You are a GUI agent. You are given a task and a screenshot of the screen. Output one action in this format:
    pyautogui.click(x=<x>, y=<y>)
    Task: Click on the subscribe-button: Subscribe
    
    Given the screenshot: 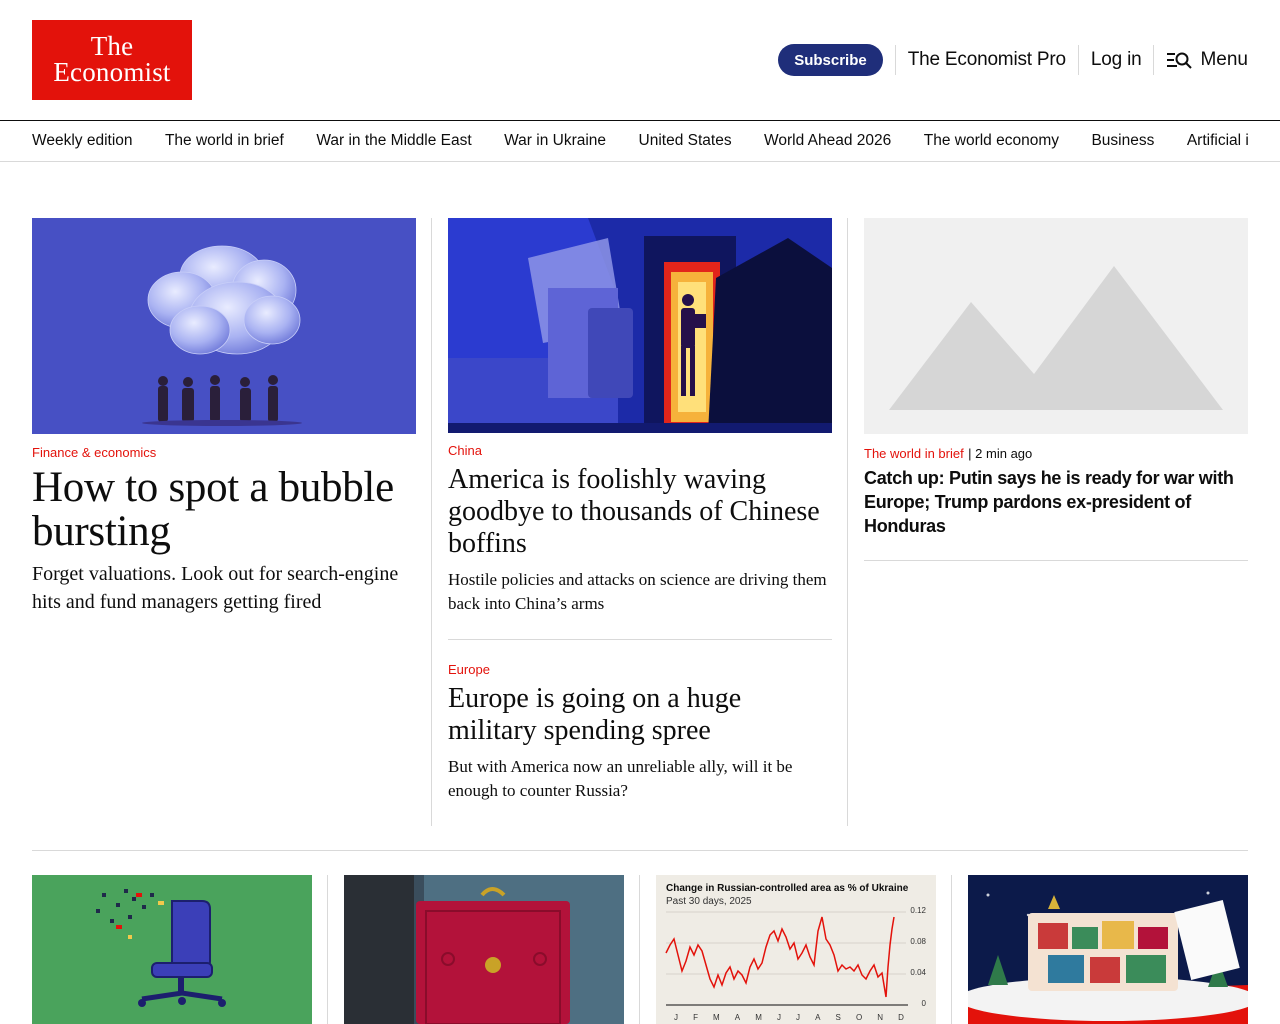 What is the action you would take?
    pyautogui.click(x=830, y=60)
    